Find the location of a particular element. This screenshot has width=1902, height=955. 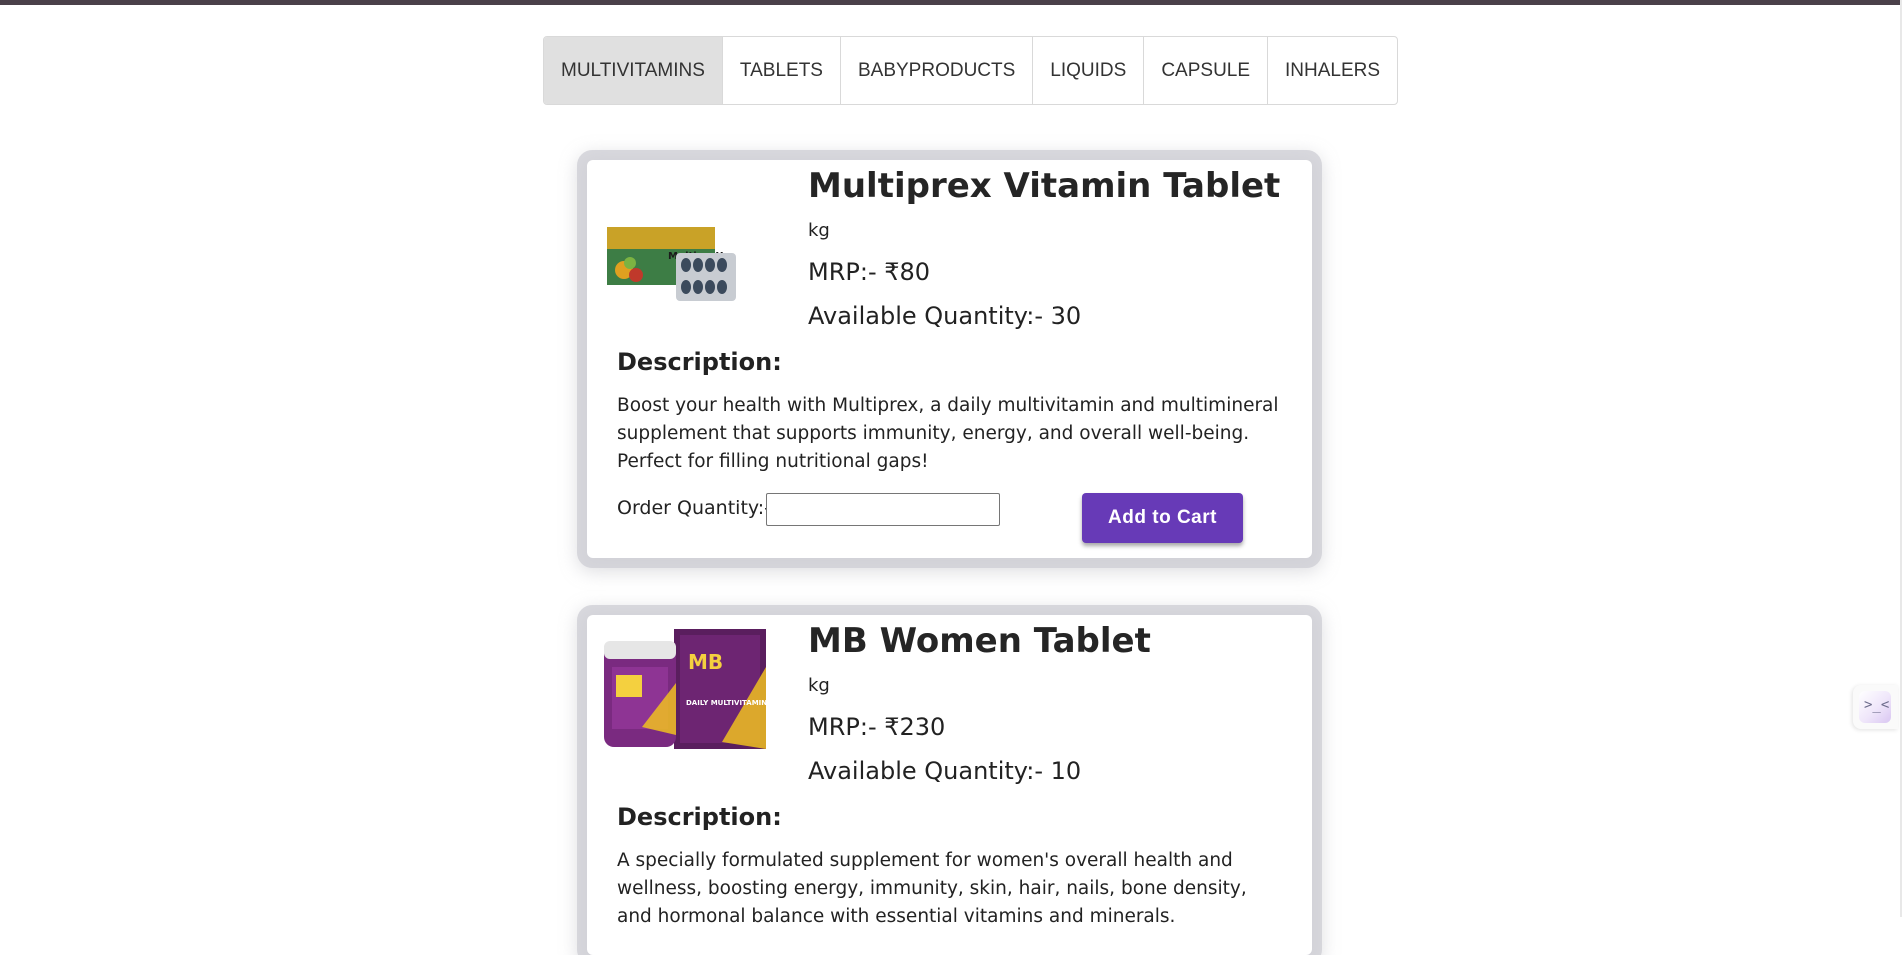

product-mrp: MRP:- ₹80 is located at coordinates (869, 272).